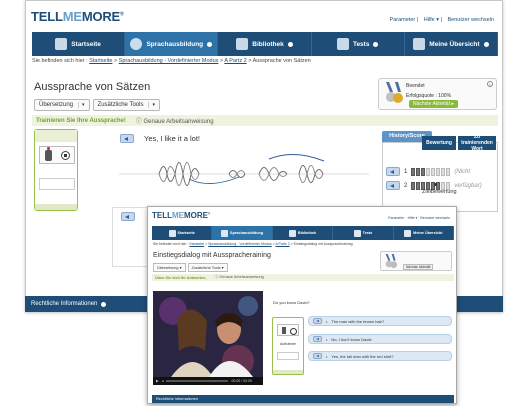 The height and width of the screenshot is (406, 515). I want to click on microphone-icon, so click(48, 153).